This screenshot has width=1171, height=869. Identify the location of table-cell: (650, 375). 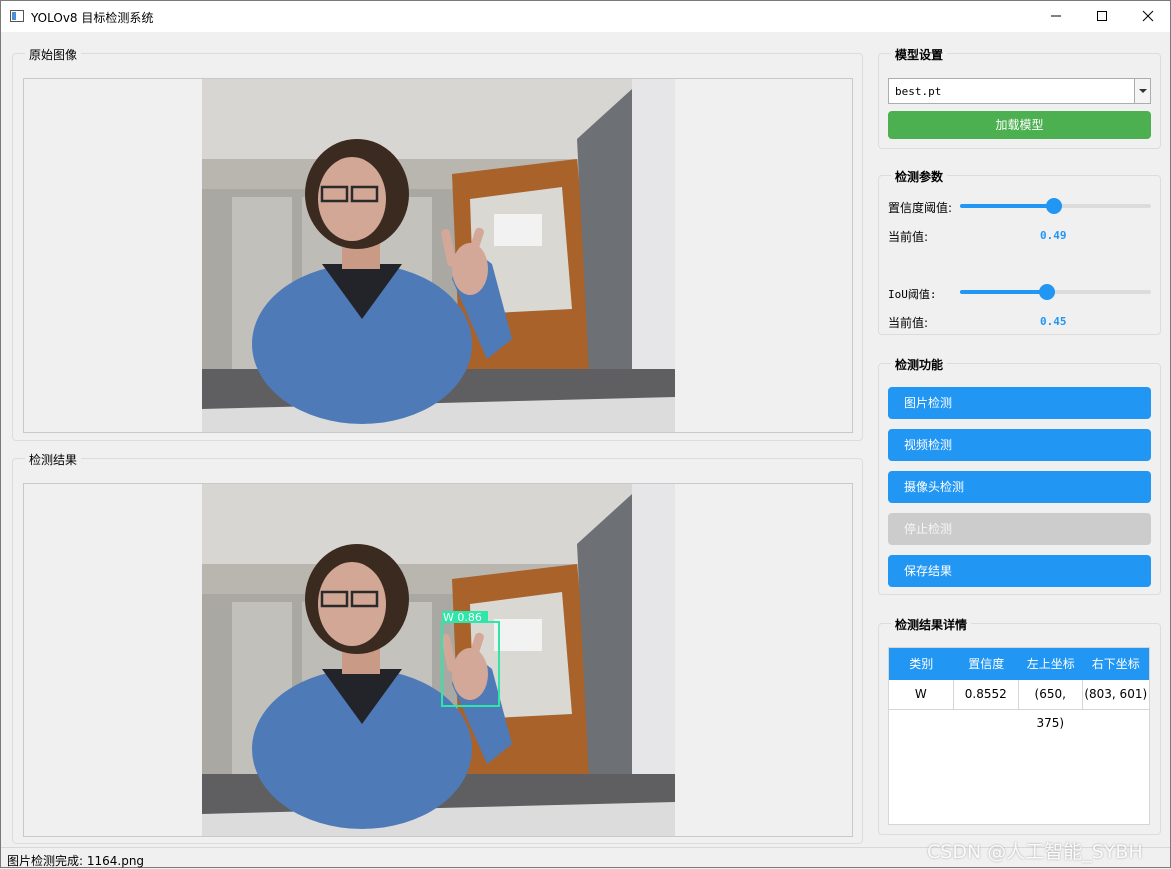
(1051, 705).